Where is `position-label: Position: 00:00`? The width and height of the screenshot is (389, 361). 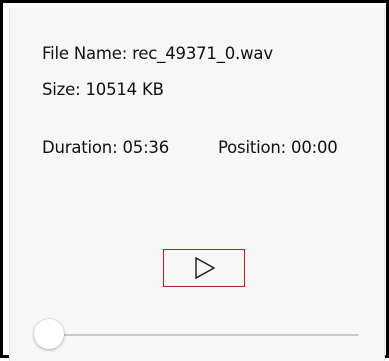 position-label: Position: 00:00 is located at coordinates (278, 147).